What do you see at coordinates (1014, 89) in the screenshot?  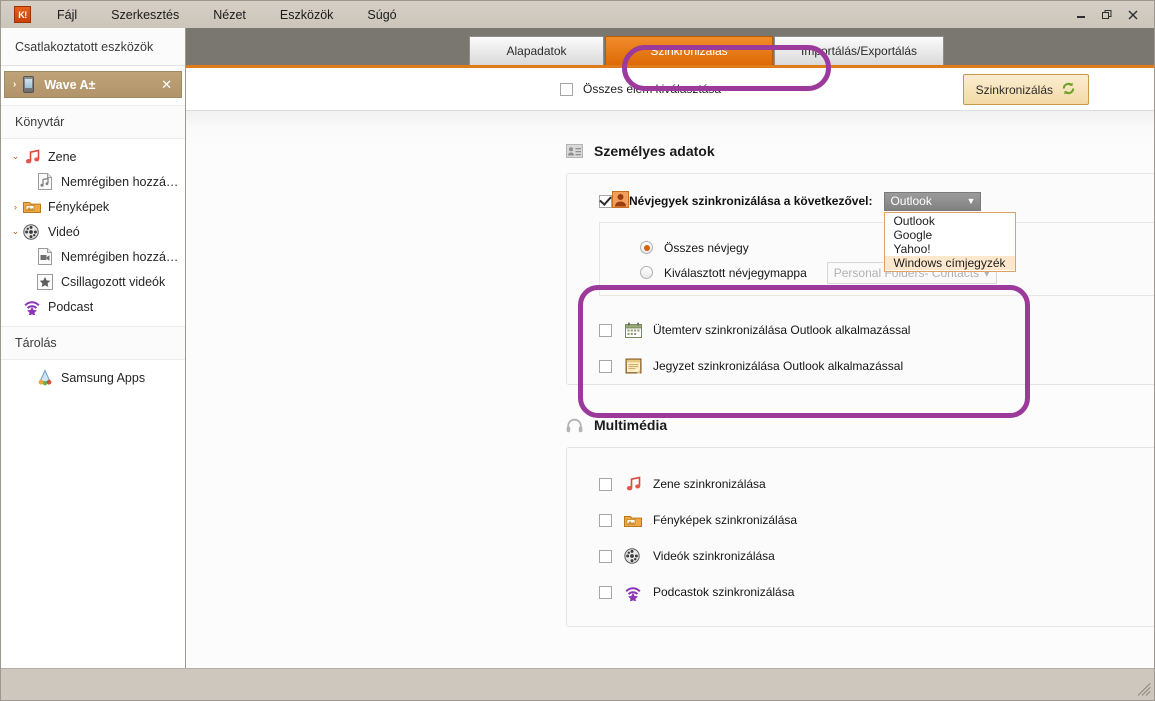 I see `sync-button-label: Szinkronizálás` at bounding box center [1014, 89].